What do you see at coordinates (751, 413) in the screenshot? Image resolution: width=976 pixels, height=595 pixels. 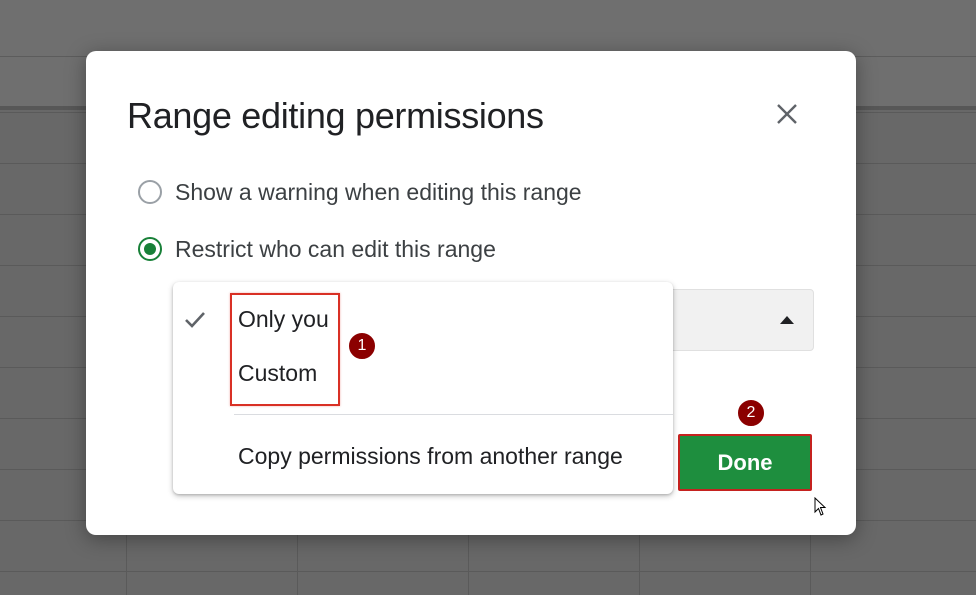 I see `annotation-badge-2: 2` at bounding box center [751, 413].